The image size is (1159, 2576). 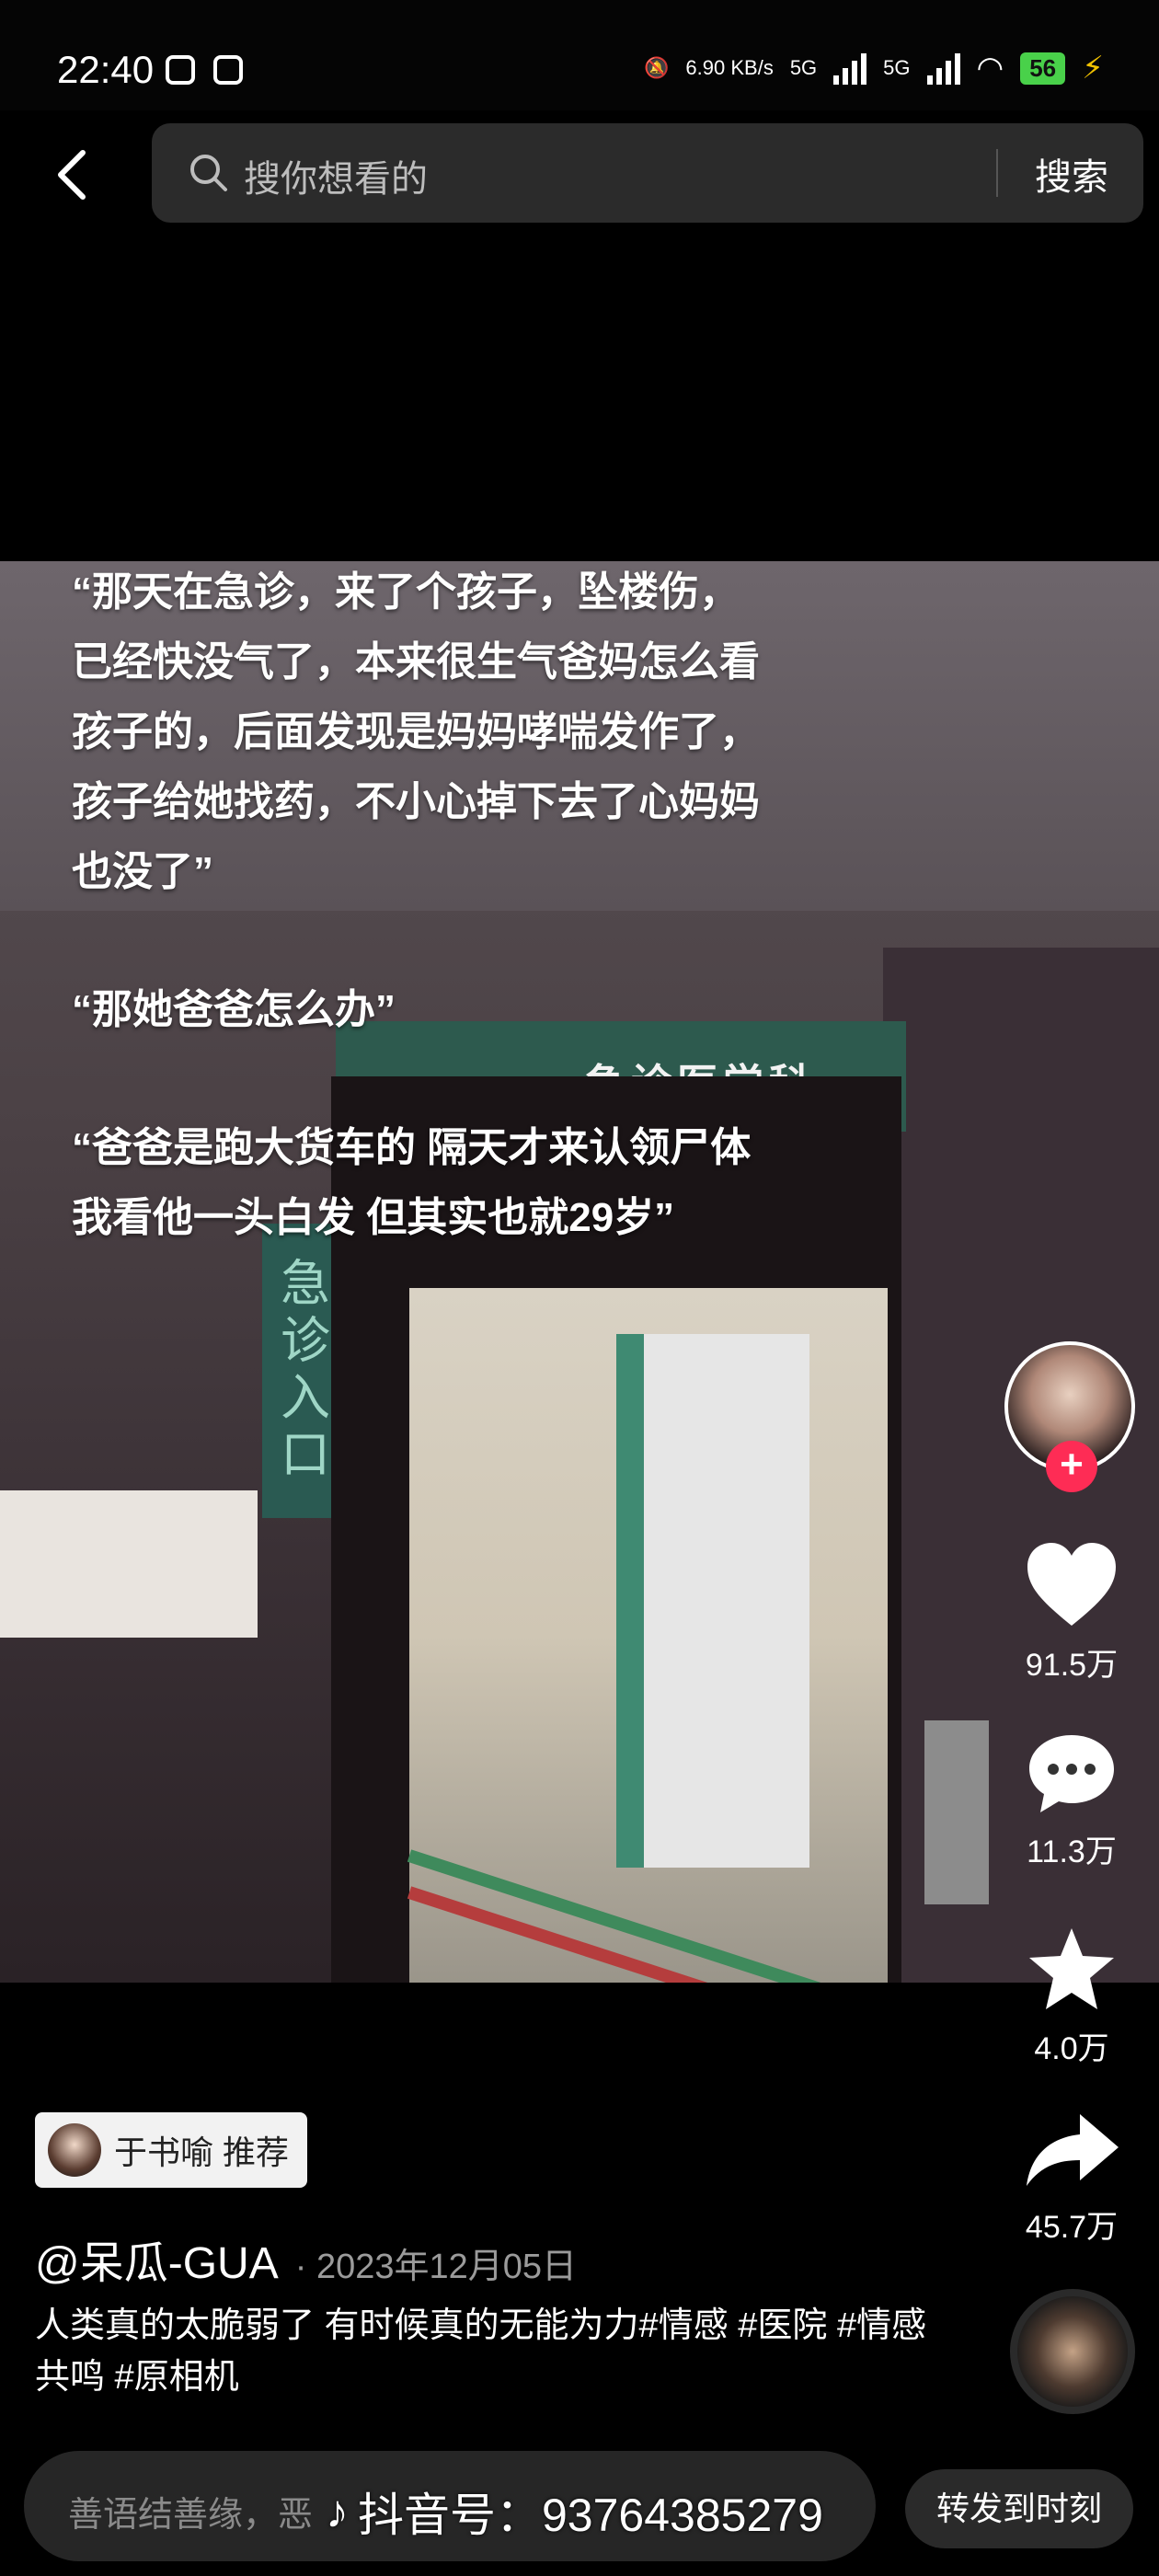 What do you see at coordinates (1019, 2508) in the screenshot?
I see `repost-button: 转发到时刻` at bounding box center [1019, 2508].